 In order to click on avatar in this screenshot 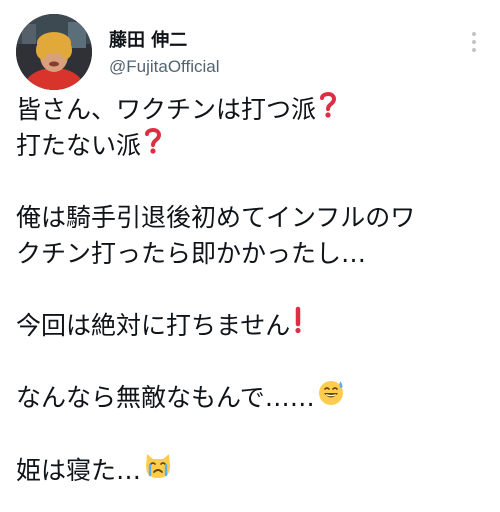, I will do `click(54, 52)`.